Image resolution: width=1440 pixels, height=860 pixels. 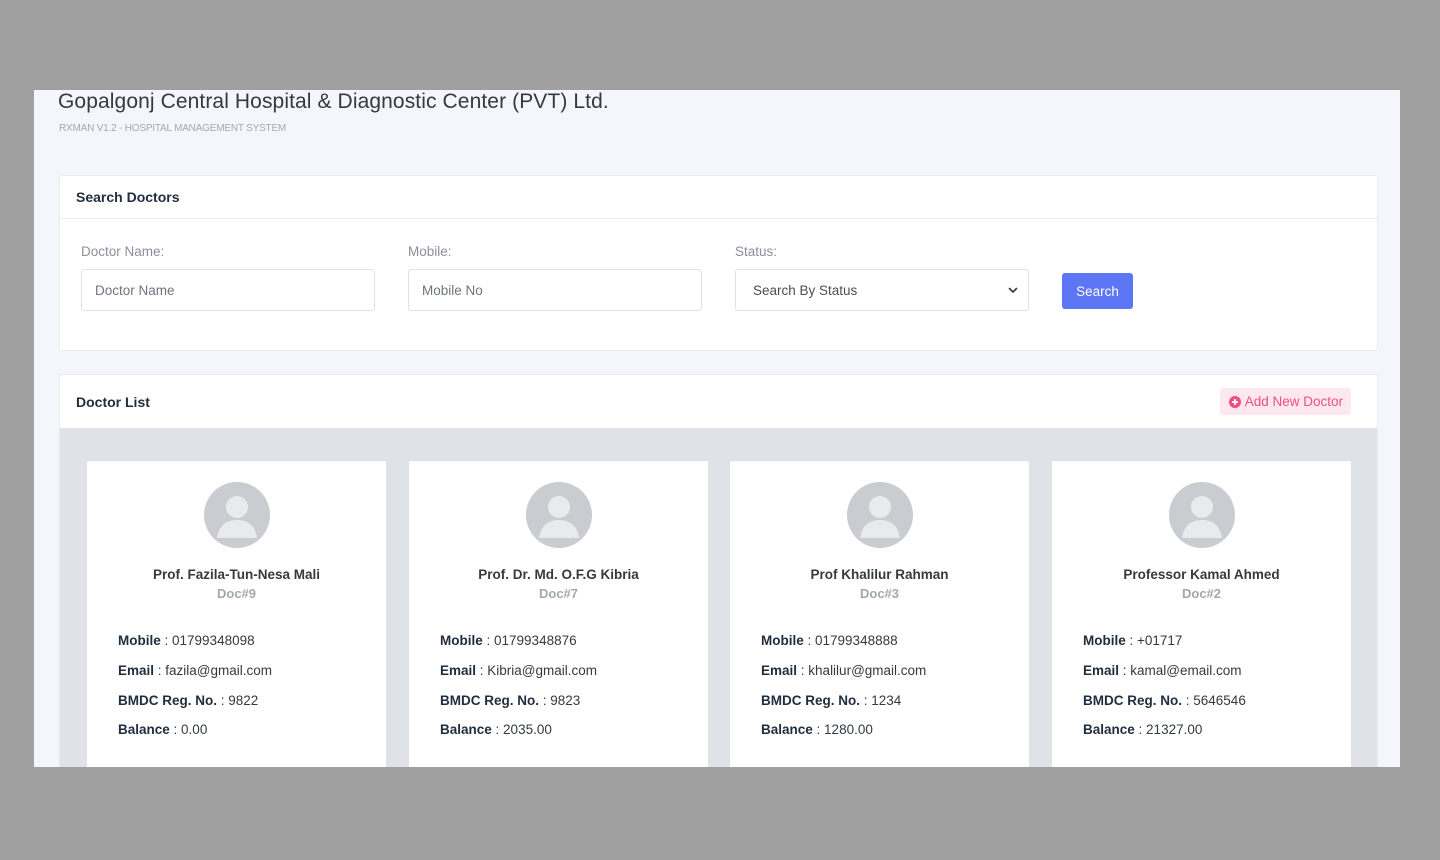 I want to click on doctor-mobile: Mobile : 01799348876, so click(x=508, y=640).